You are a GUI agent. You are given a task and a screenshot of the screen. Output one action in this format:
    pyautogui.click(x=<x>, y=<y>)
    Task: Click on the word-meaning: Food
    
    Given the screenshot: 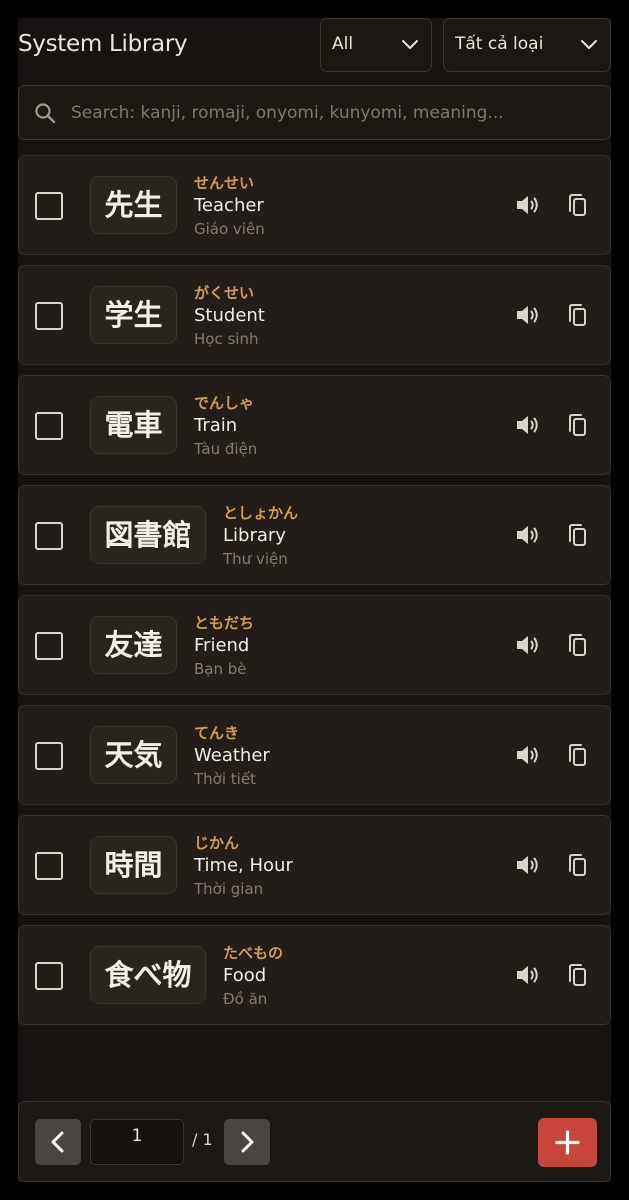 What is the action you would take?
    pyautogui.click(x=245, y=975)
    